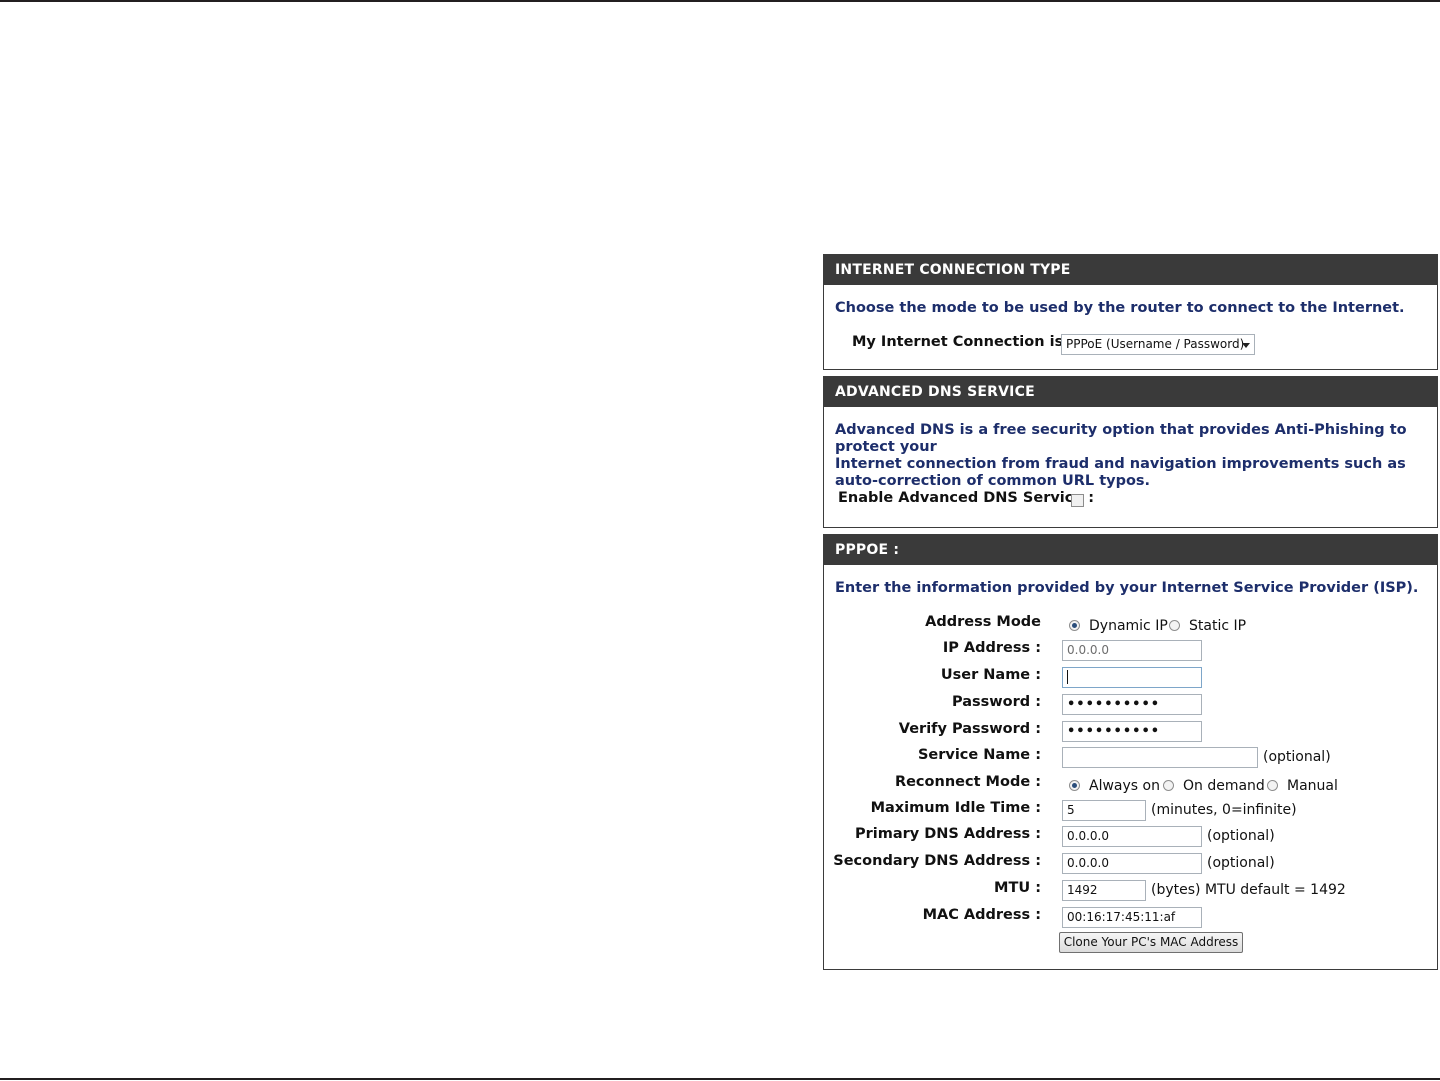 The height and width of the screenshot is (1081, 1440). What do you see at coordinates (1128, 626) in the screenshot?
I see `dynamic-ip-label: Dynamic IP` at bounding box center [1128, 626].